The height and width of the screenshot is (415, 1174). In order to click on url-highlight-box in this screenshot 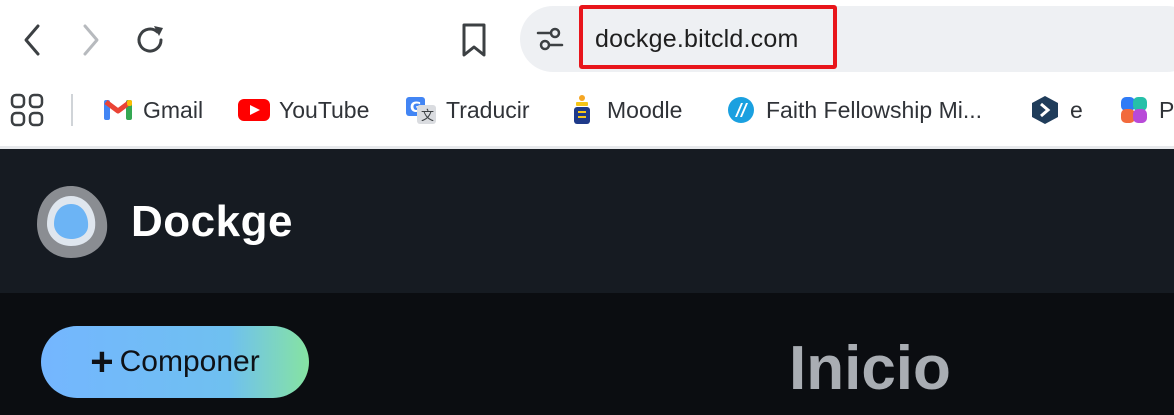, I will do `click(708, 37)`.